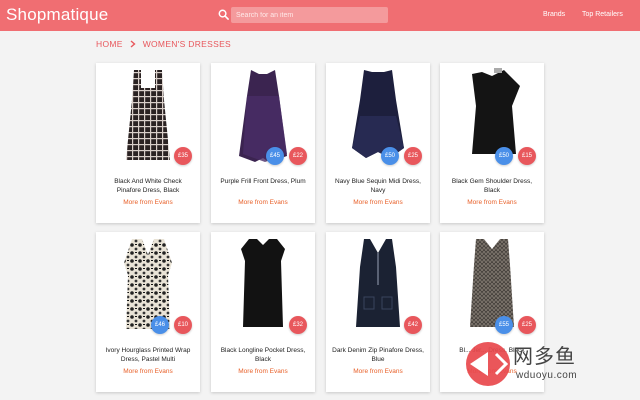 This screenshot has height=400, width=640. I want to click on top-retailers-link: Top Retailers, so click(602, 14).